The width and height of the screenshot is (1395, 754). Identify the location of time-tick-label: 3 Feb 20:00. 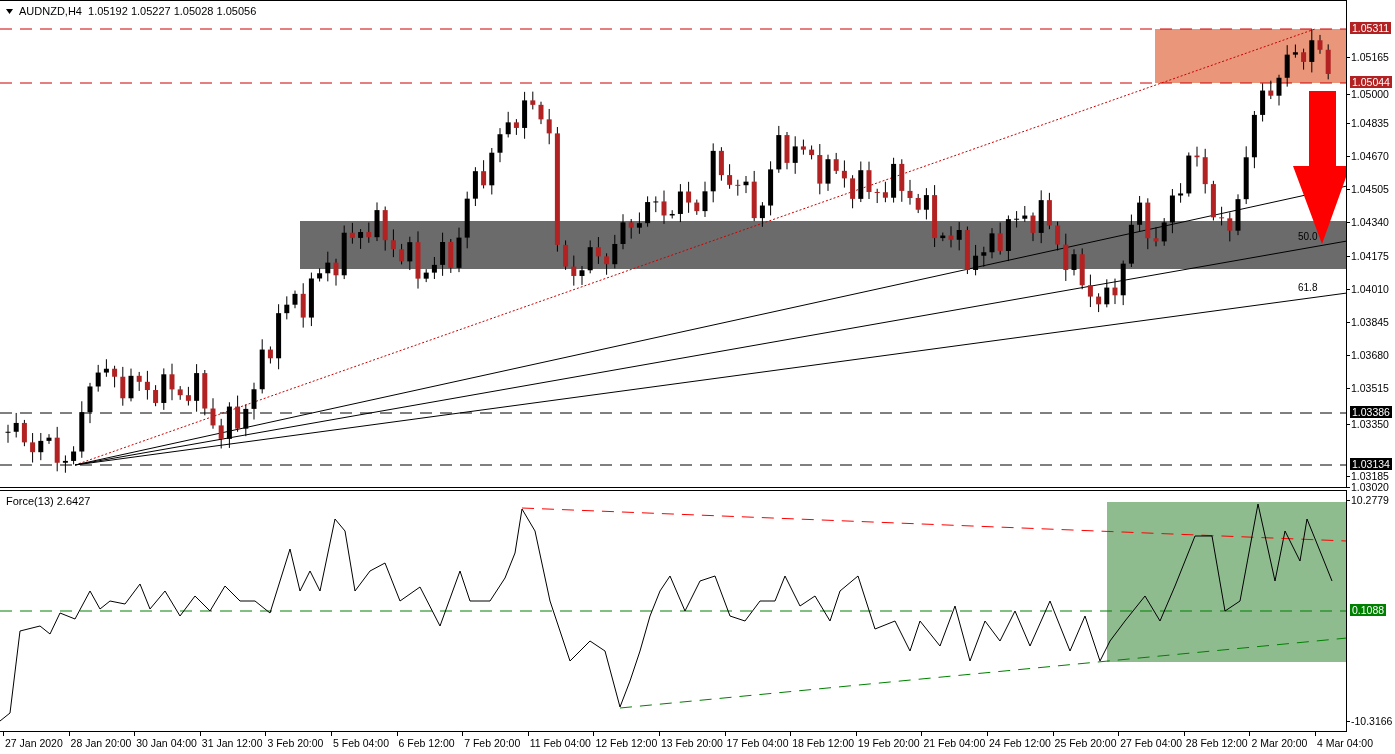
(295, 743).